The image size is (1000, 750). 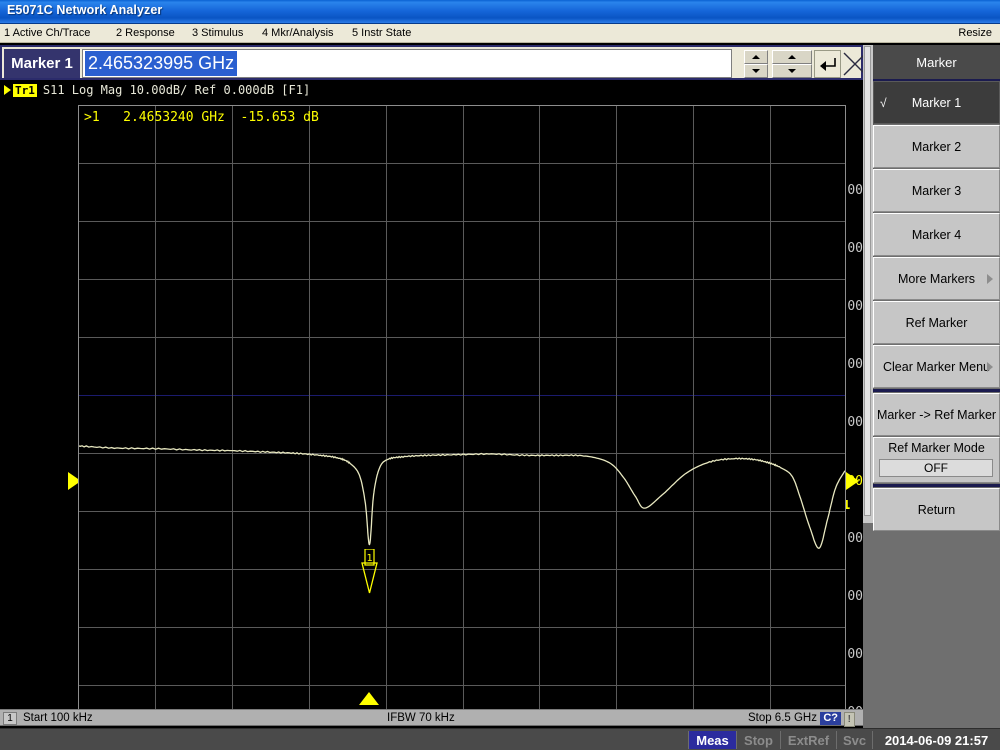 I want to click on softkey-label: Marker 3, so click(x=936, y=190).